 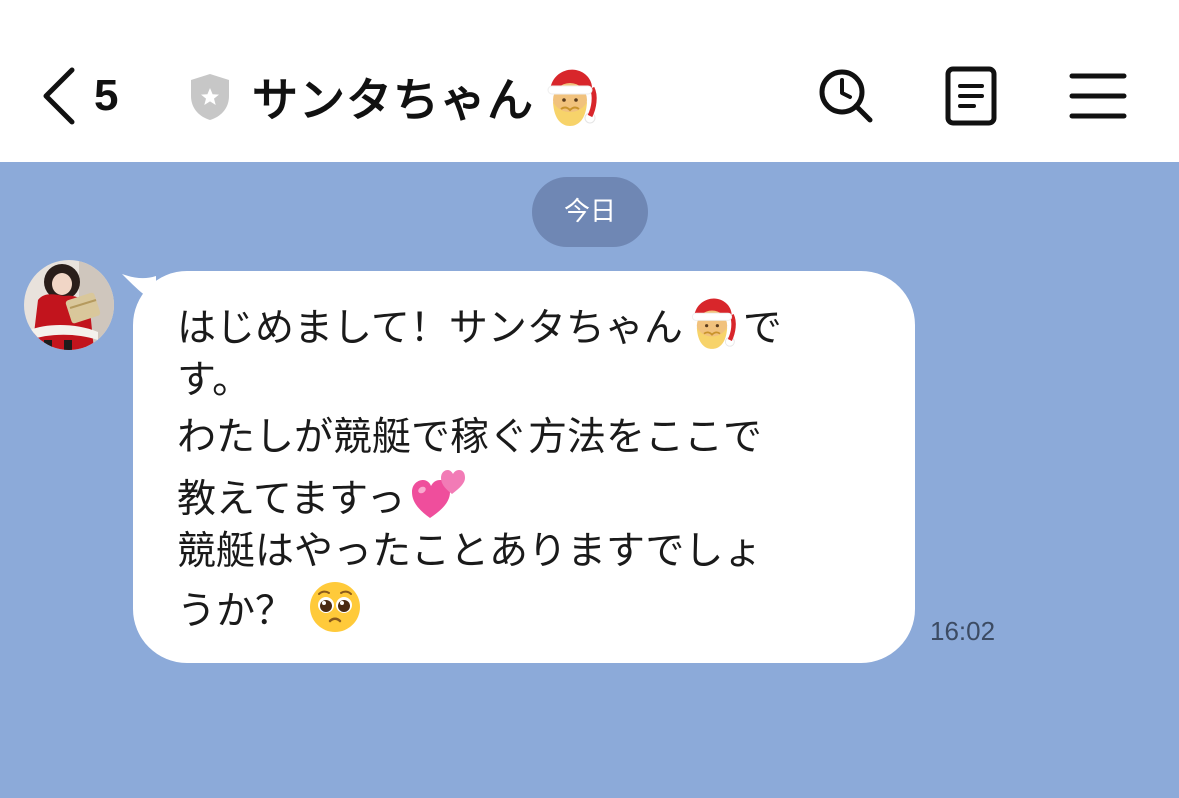 What do you see at coordinates (214, 380) in the screenshot?
I see `message-line: す。` at bounding box center [214, 380].